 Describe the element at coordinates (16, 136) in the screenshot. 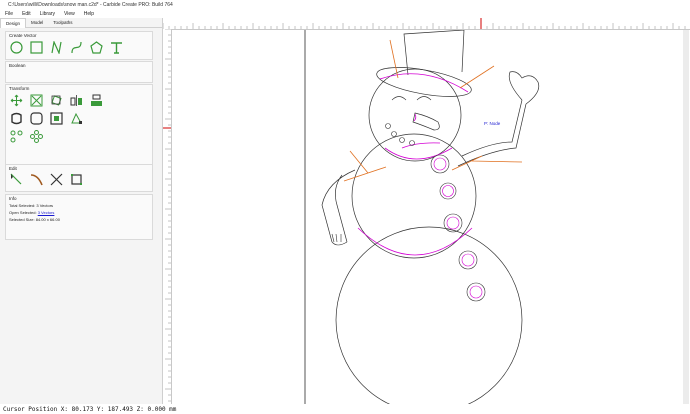

I see `array-circle-icon` at that location.